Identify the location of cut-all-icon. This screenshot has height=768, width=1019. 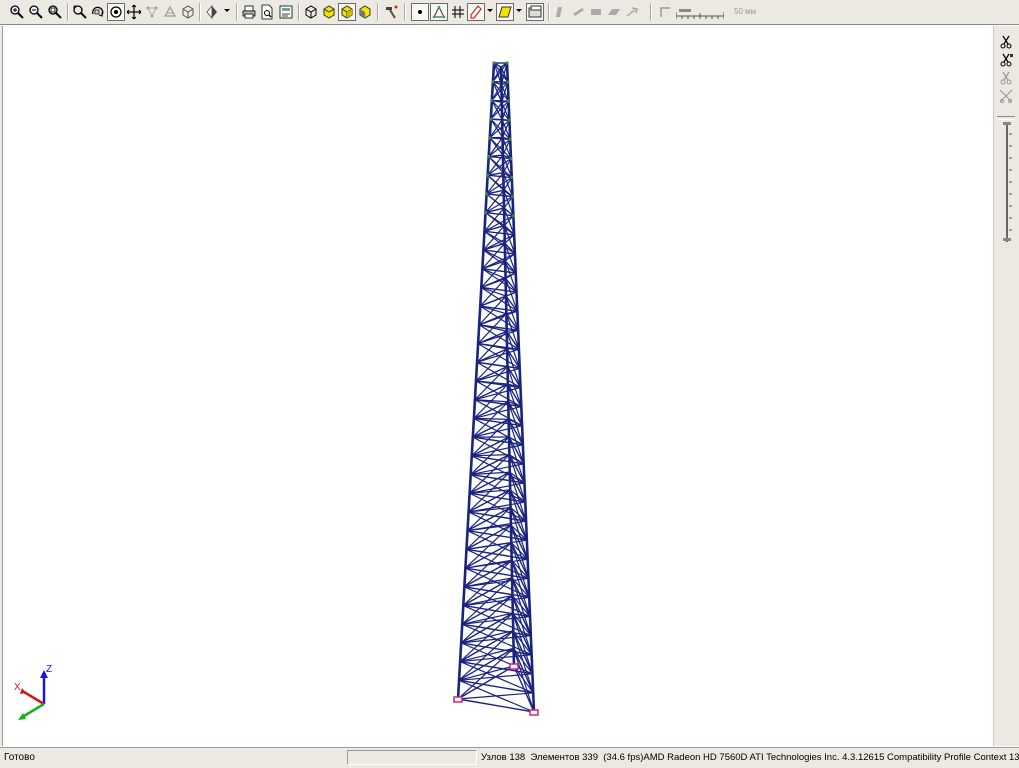
(1006, 96).